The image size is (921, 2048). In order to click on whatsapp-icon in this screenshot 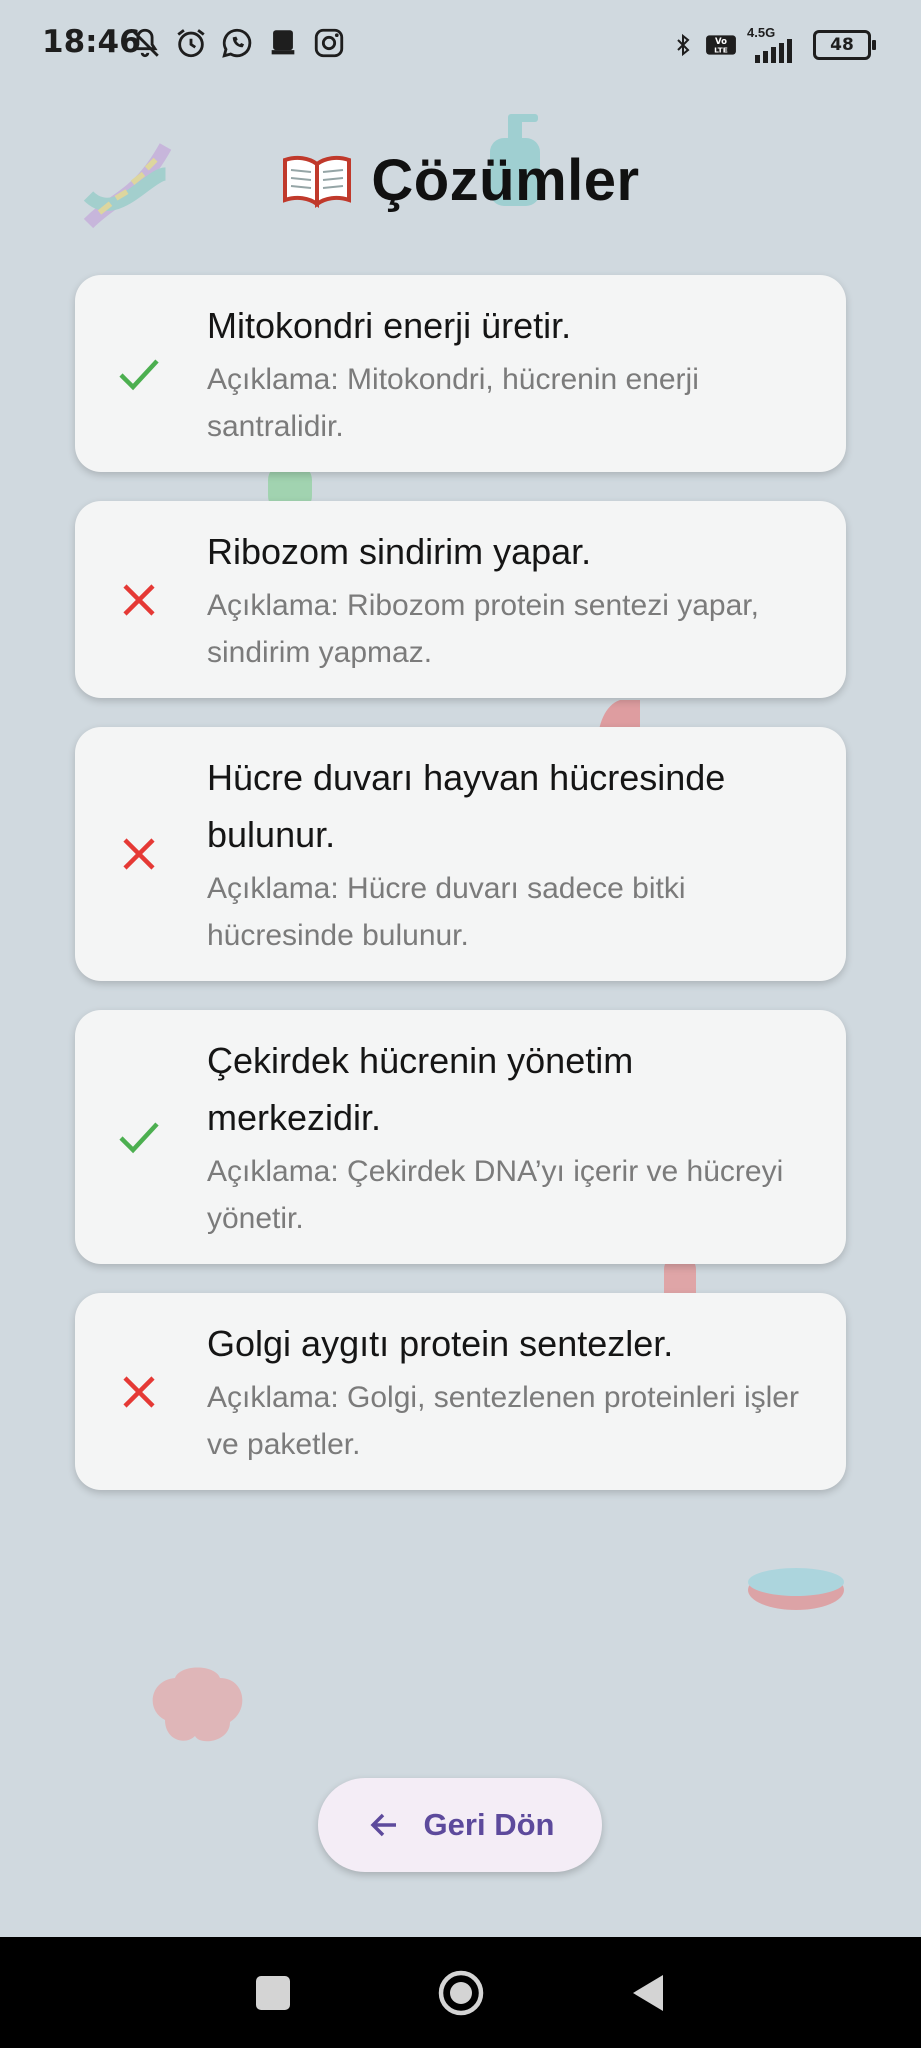, I will do `click(237, 43)`.